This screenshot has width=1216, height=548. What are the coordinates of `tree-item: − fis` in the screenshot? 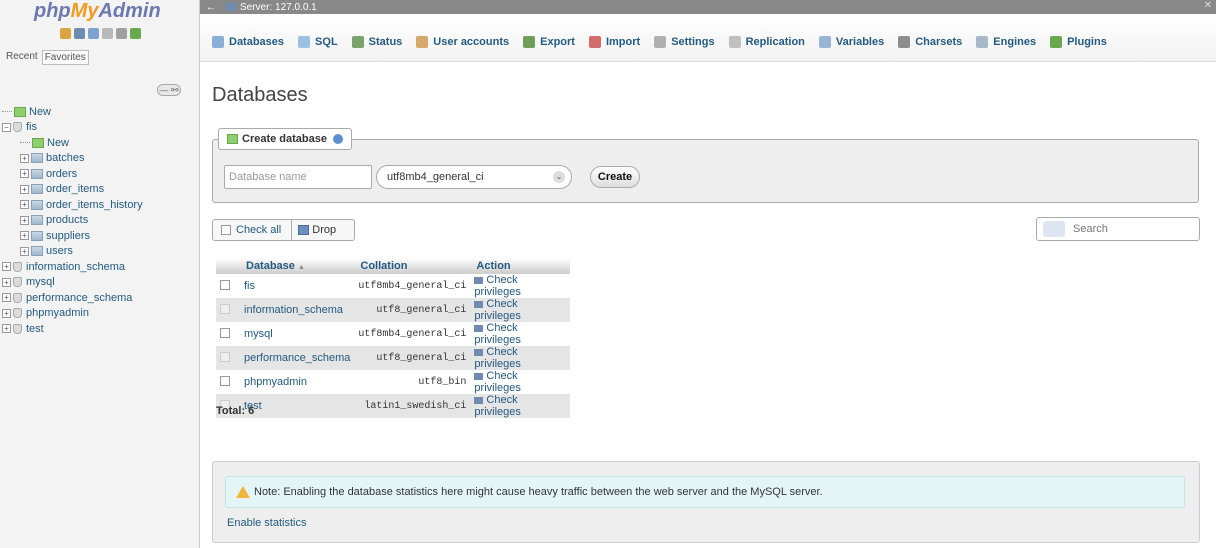 It's located at (100, 128).